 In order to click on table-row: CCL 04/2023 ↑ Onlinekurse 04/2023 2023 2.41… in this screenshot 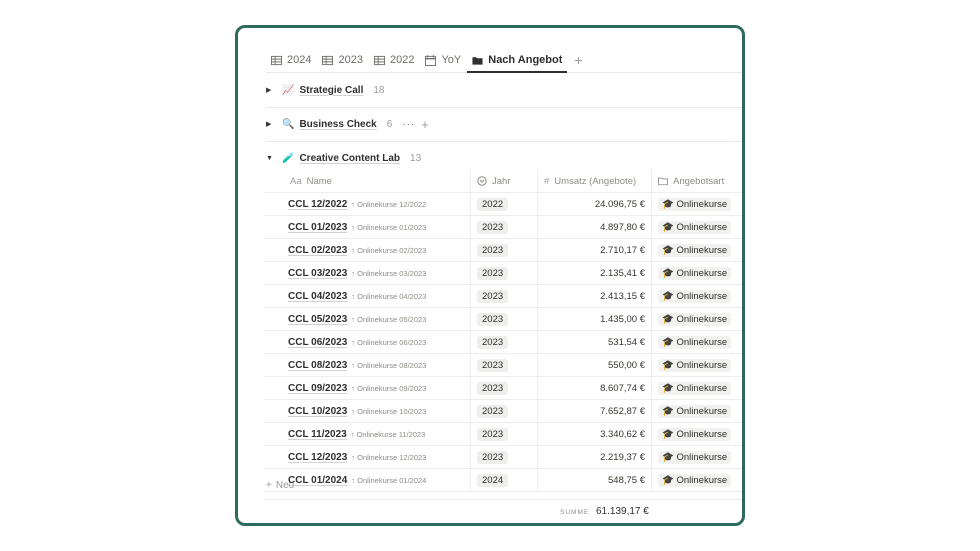, I will do `click(503, 296)`.